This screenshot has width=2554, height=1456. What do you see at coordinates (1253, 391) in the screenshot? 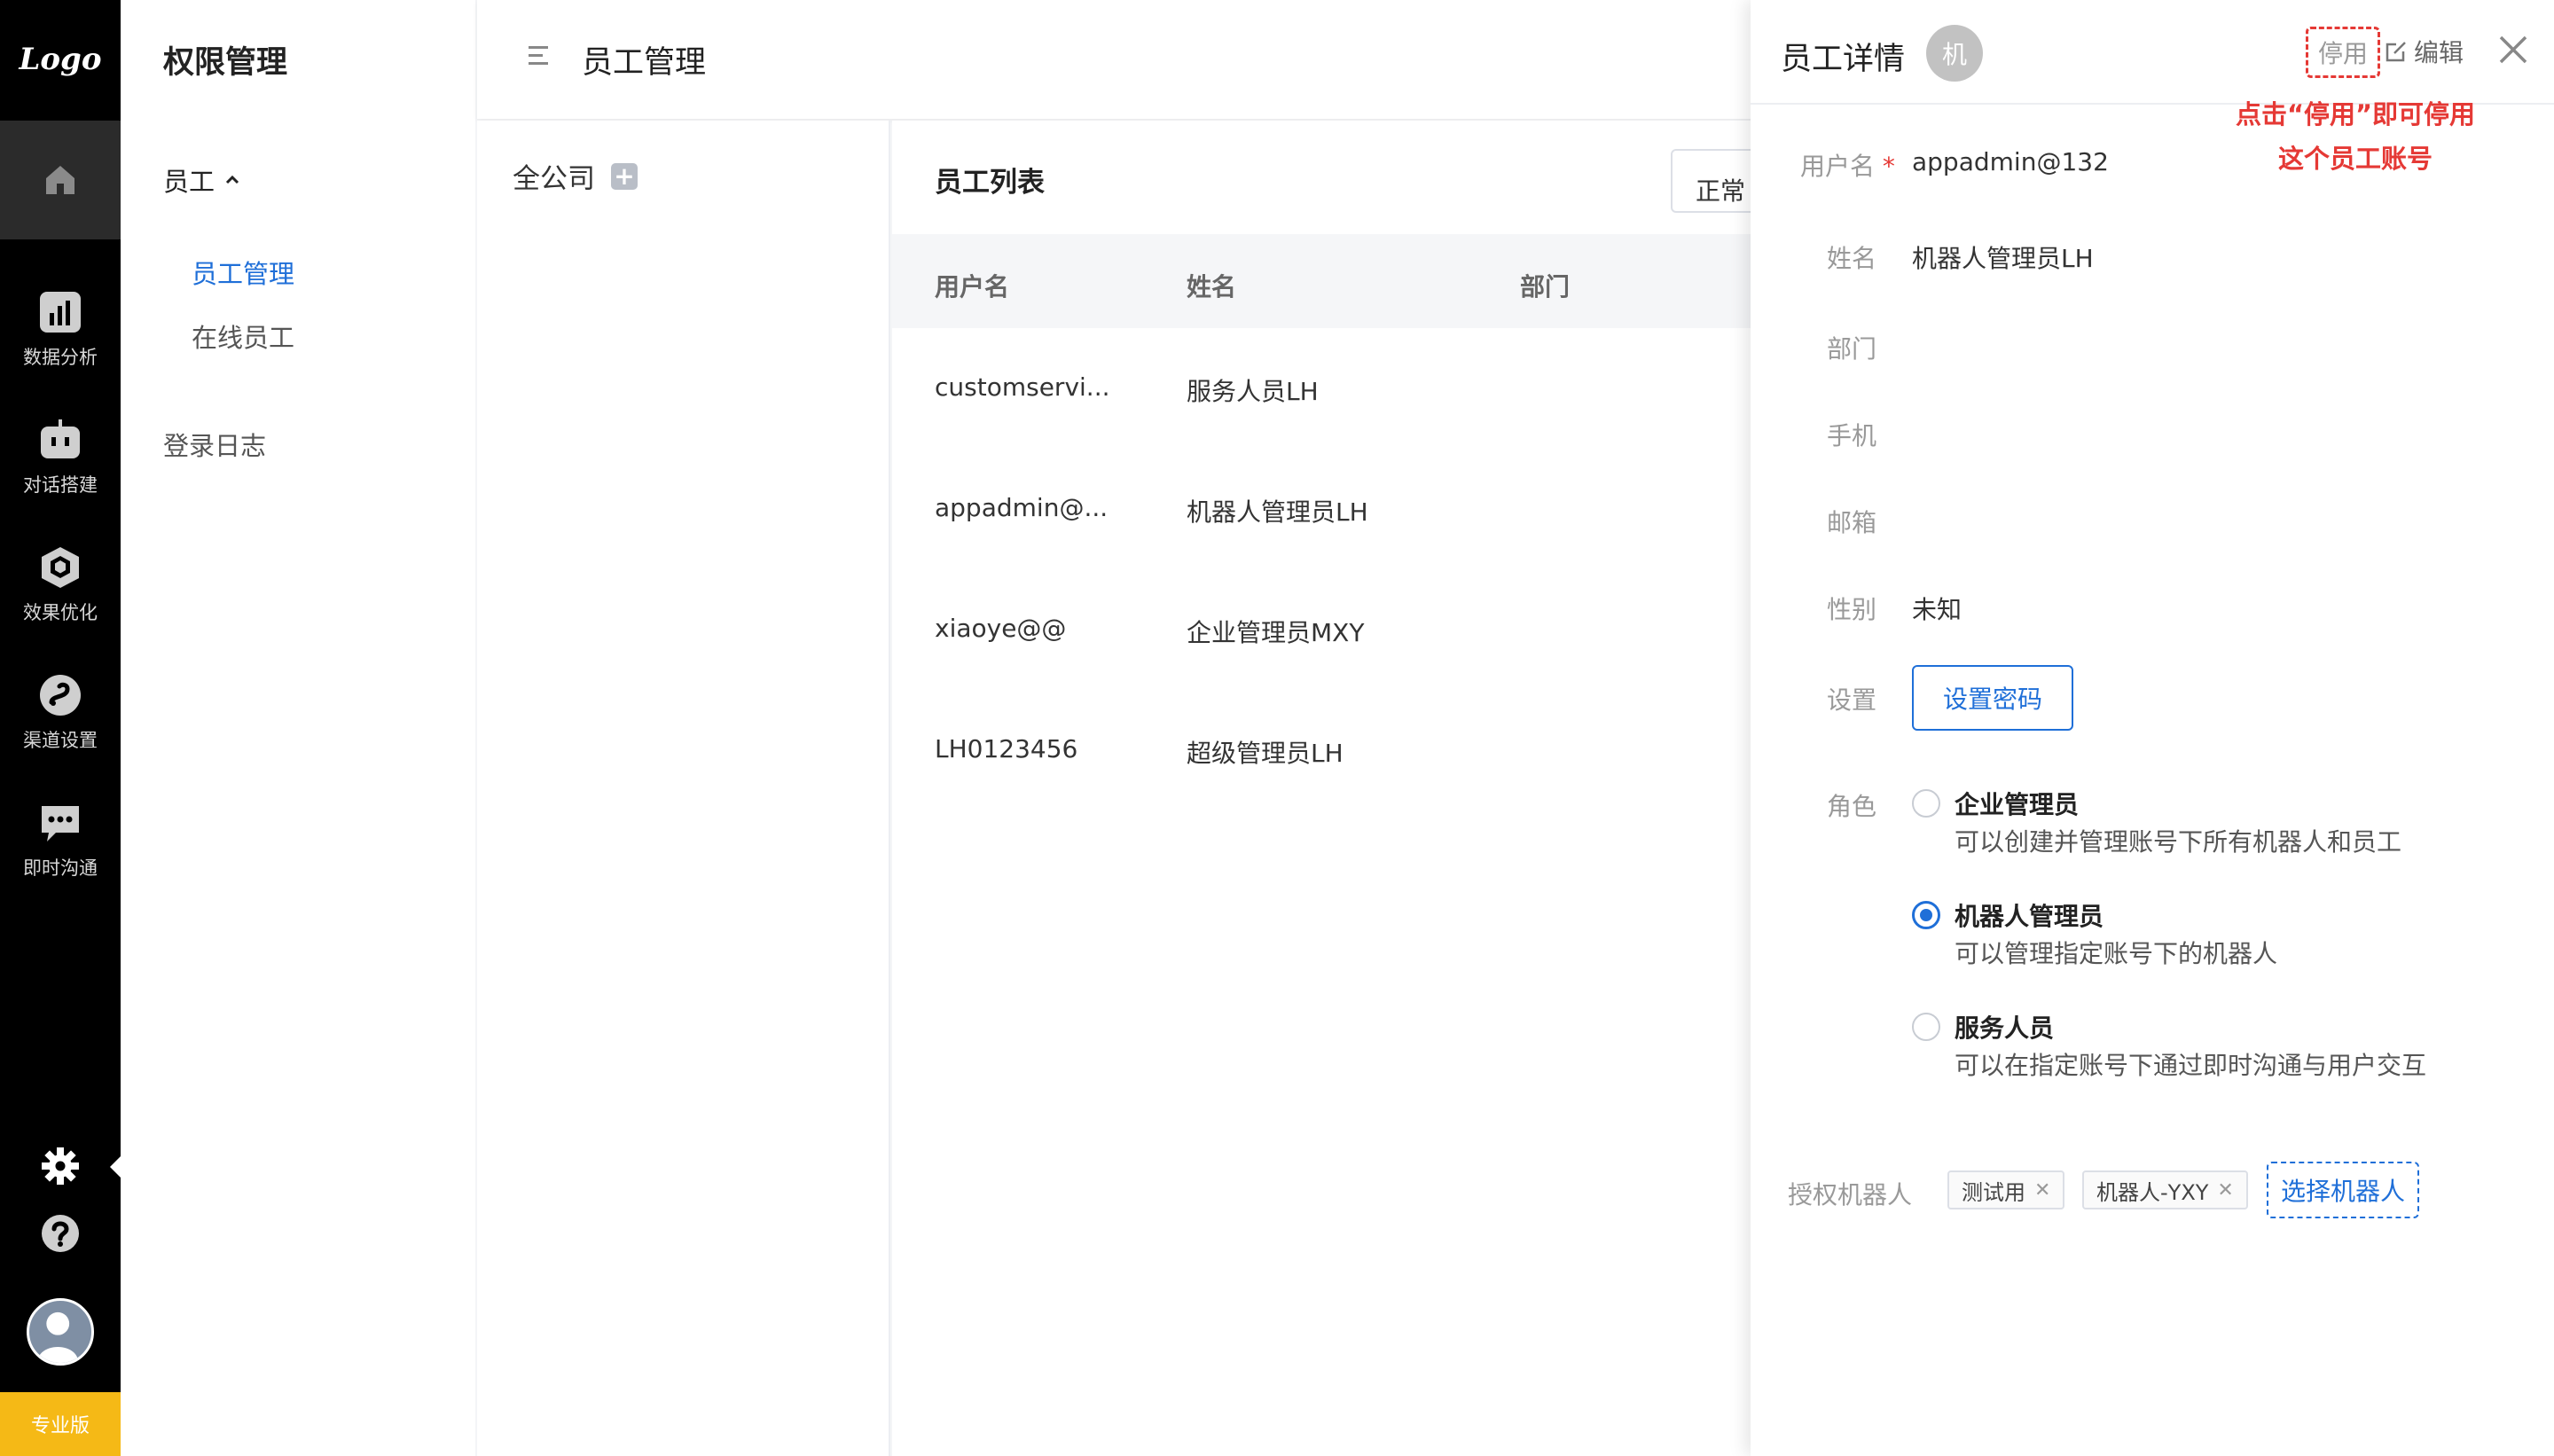
I see `cell-name: 服务人员LH` at bounding box center [1253, 391].